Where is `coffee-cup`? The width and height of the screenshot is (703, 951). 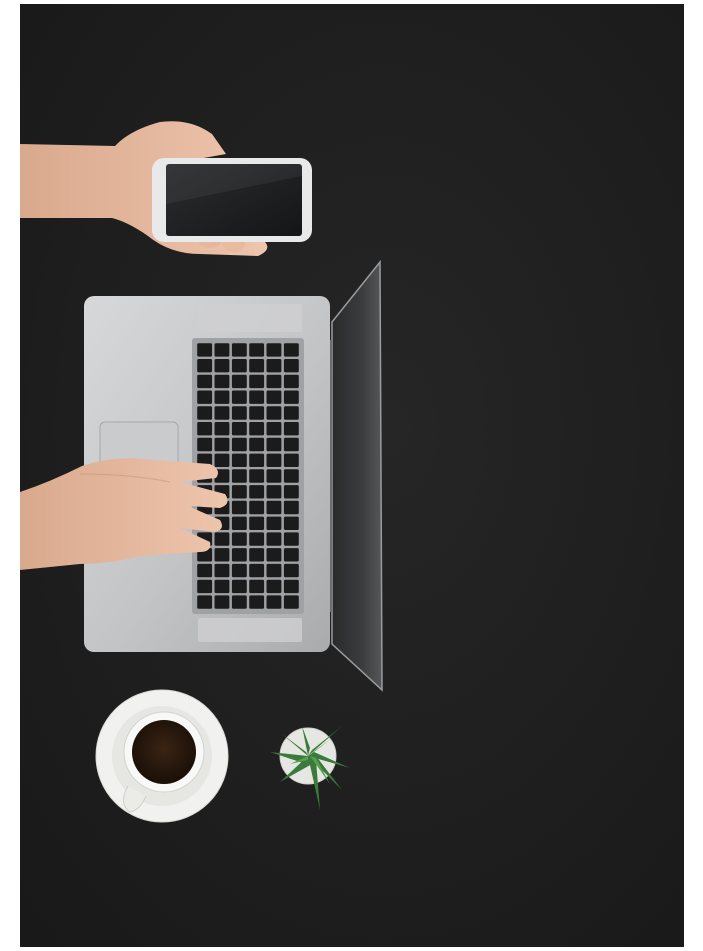 coffee-cup is located at coordinates (162, 756).